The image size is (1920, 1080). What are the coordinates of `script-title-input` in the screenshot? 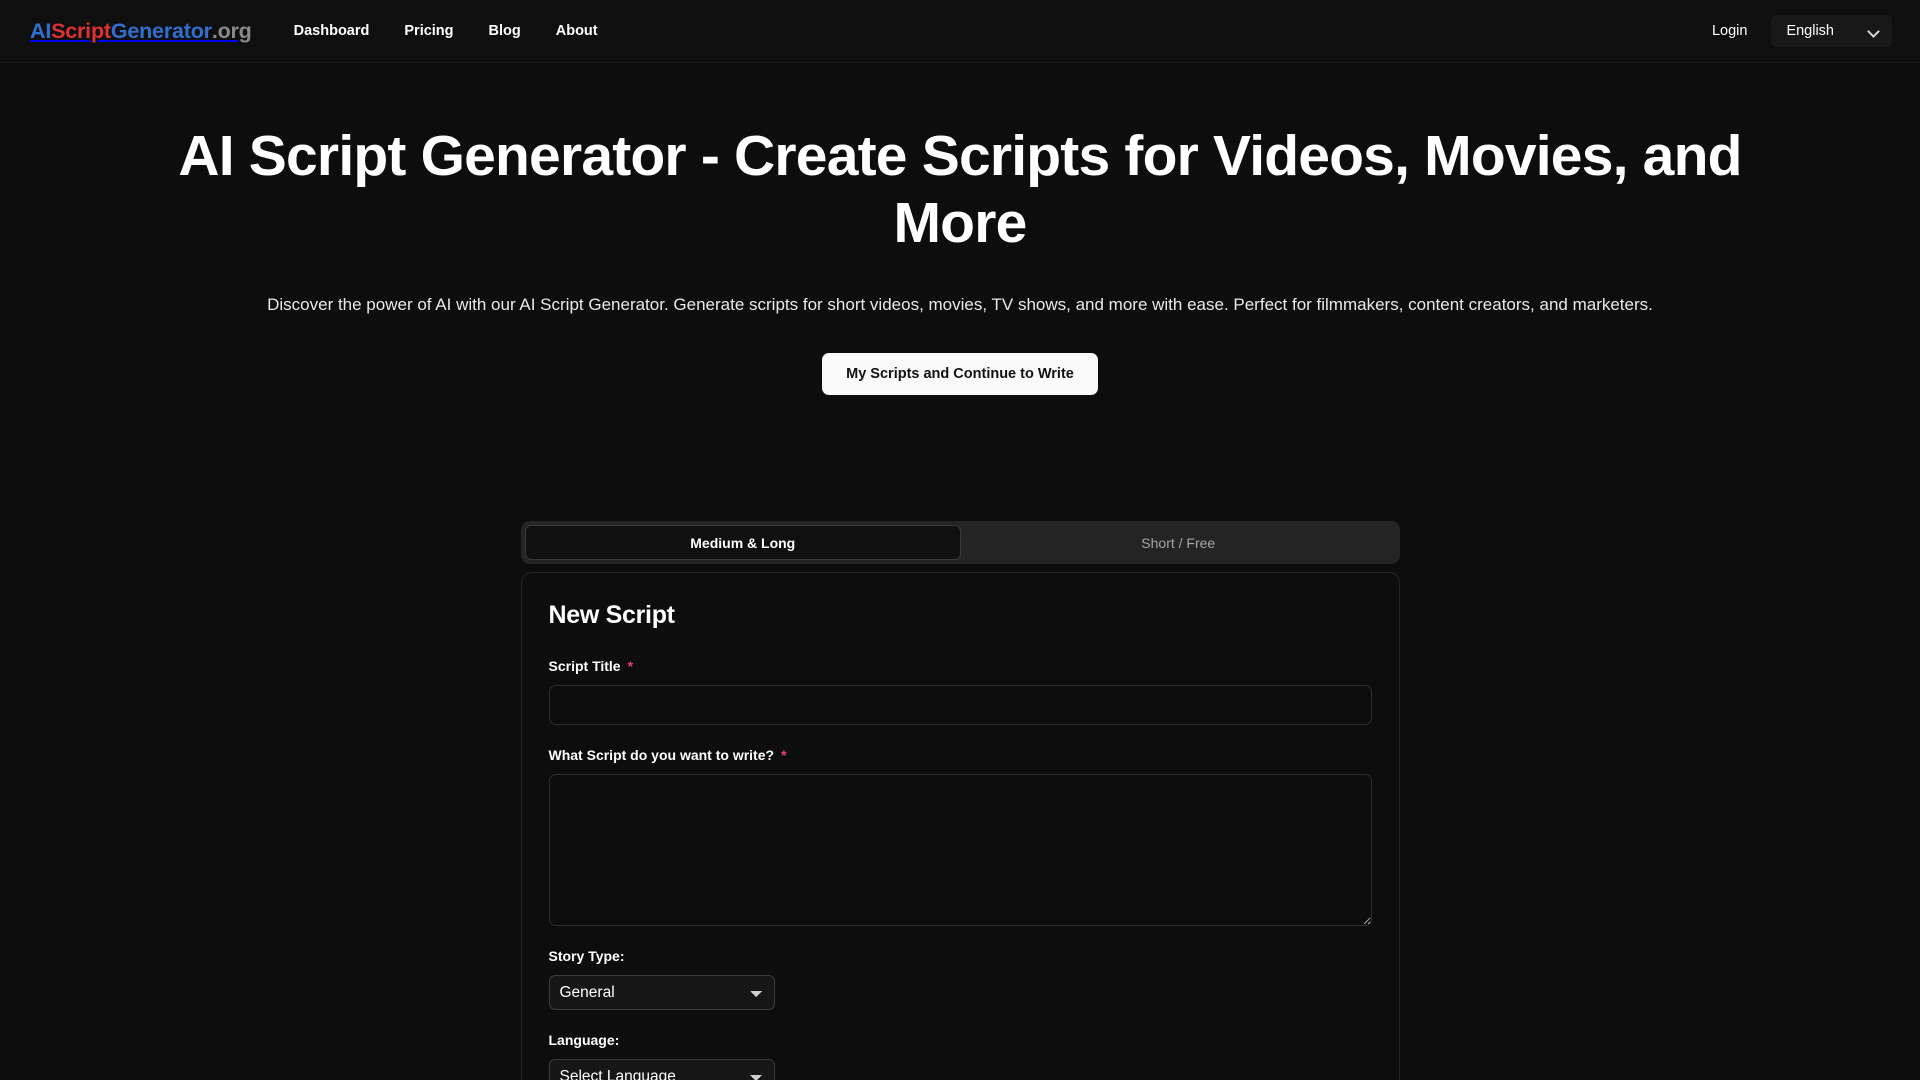 It's located at (960, 705).